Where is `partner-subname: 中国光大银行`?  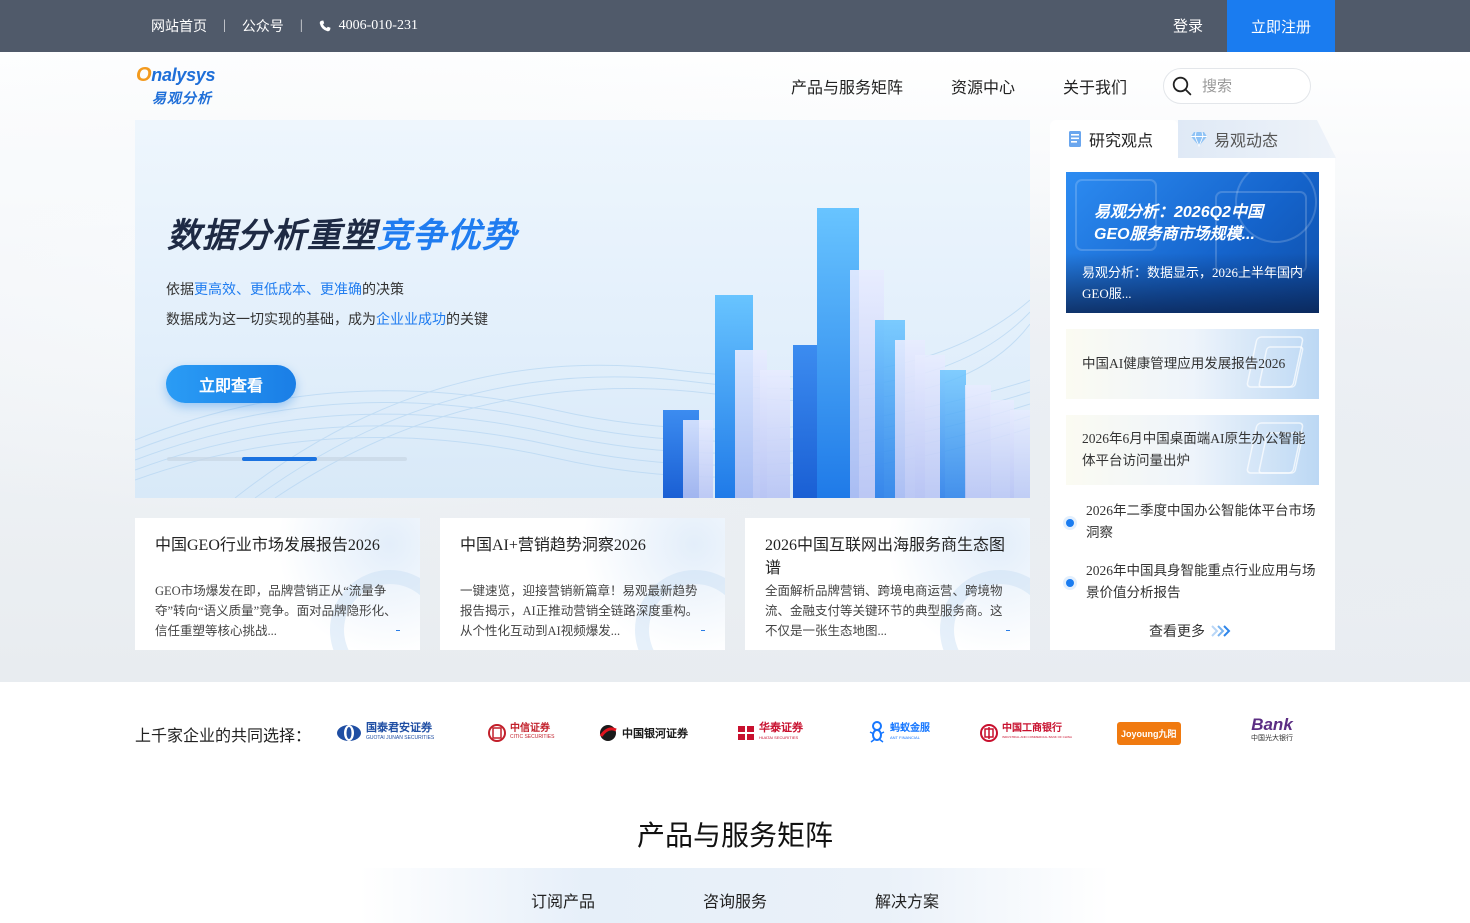 partner-subname: 中国光大银行 is located at coordinates (1272, 738).